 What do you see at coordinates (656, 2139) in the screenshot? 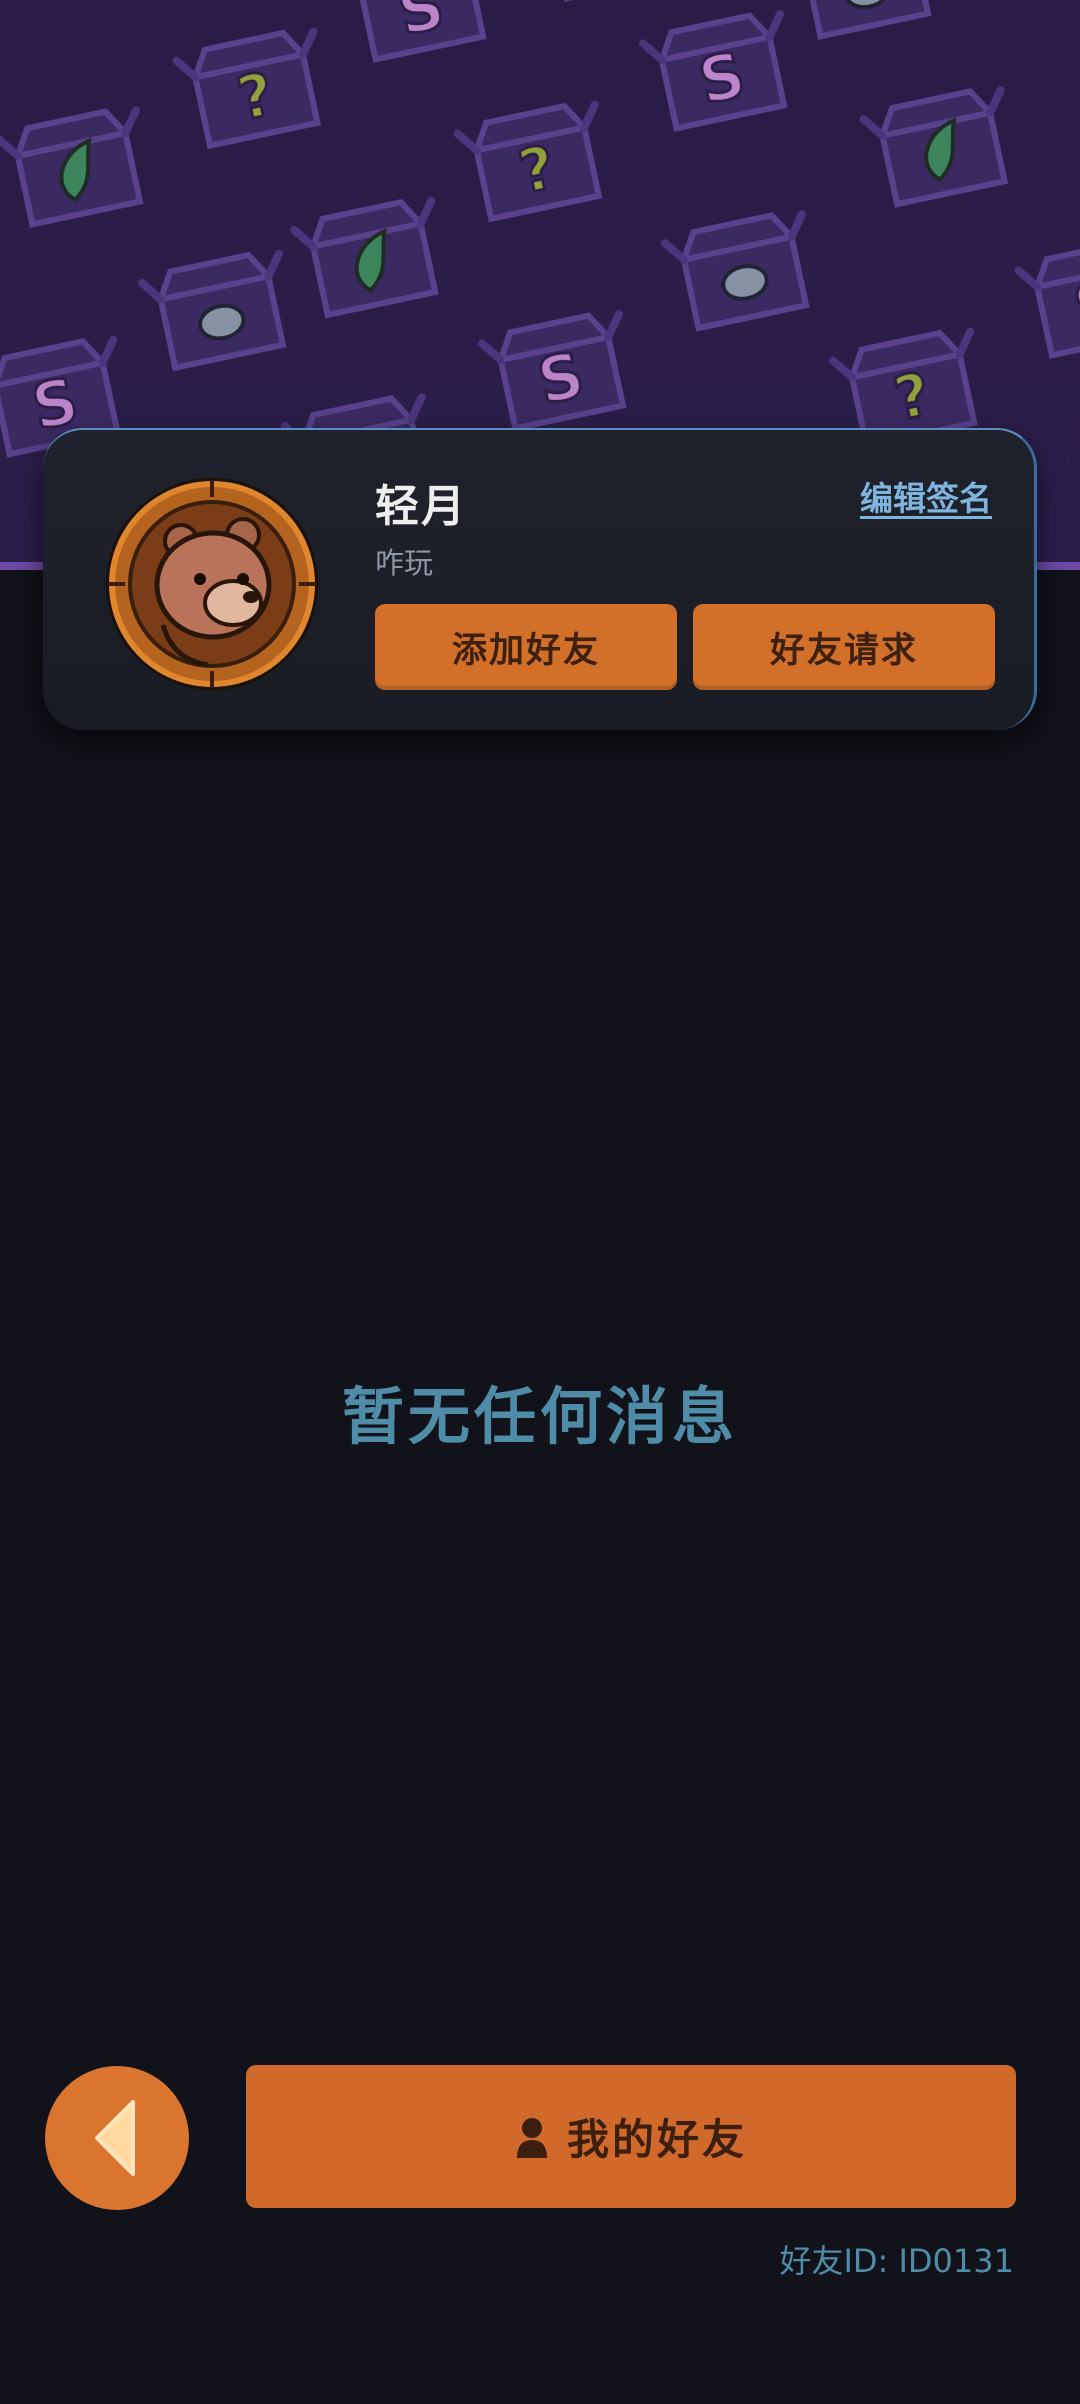
I see `my-friends-label: 我的好友` at bounding box center [656, 2139].